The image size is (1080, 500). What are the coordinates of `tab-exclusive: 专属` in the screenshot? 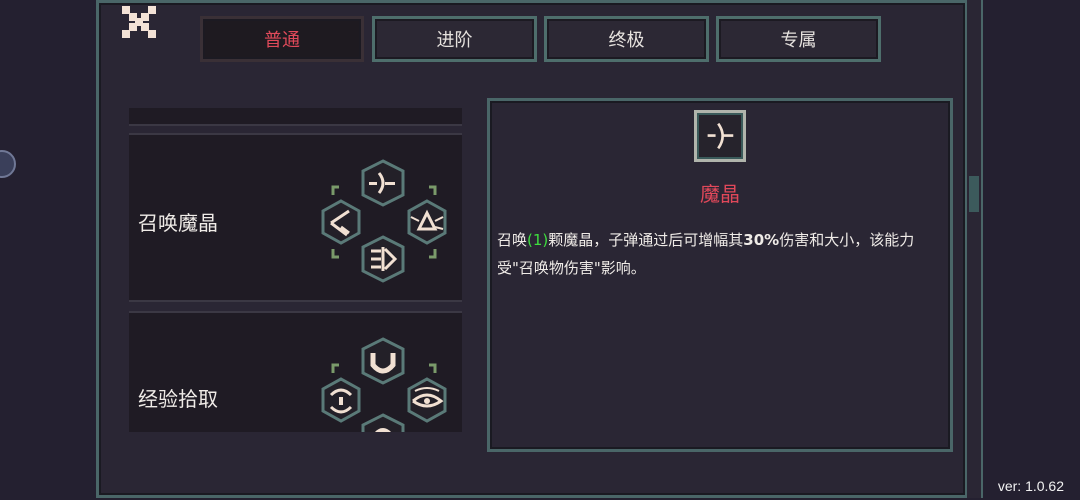 It's located at (798, 39).